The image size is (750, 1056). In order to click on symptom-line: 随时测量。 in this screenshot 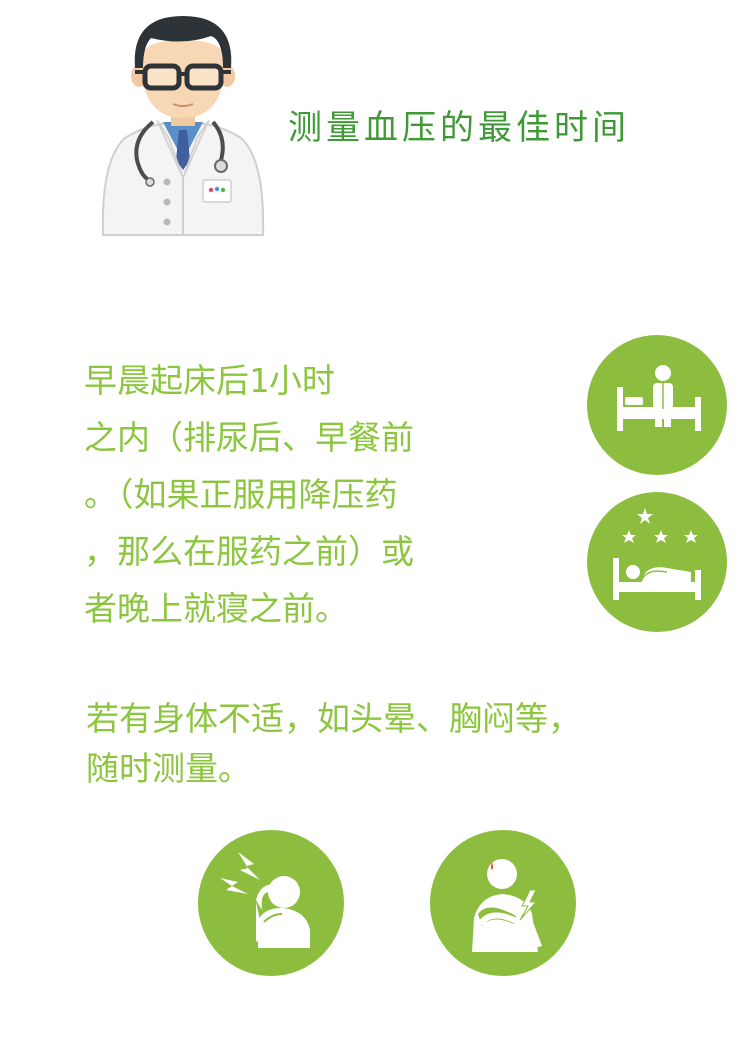, I will do `click(168, 768)`.